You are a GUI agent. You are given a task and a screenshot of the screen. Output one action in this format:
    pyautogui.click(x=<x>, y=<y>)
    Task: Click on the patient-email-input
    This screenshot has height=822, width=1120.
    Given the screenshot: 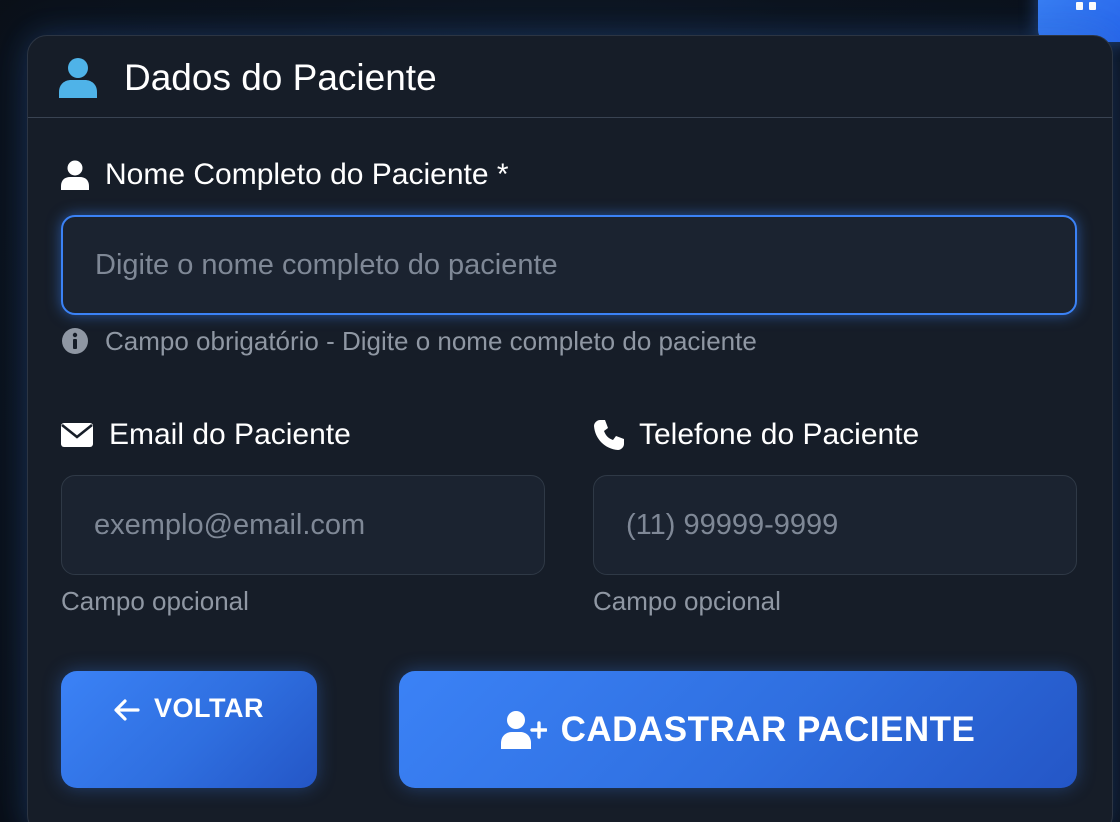 What is the action you would take?
    pyautogui.click(x=303, y=525)
    